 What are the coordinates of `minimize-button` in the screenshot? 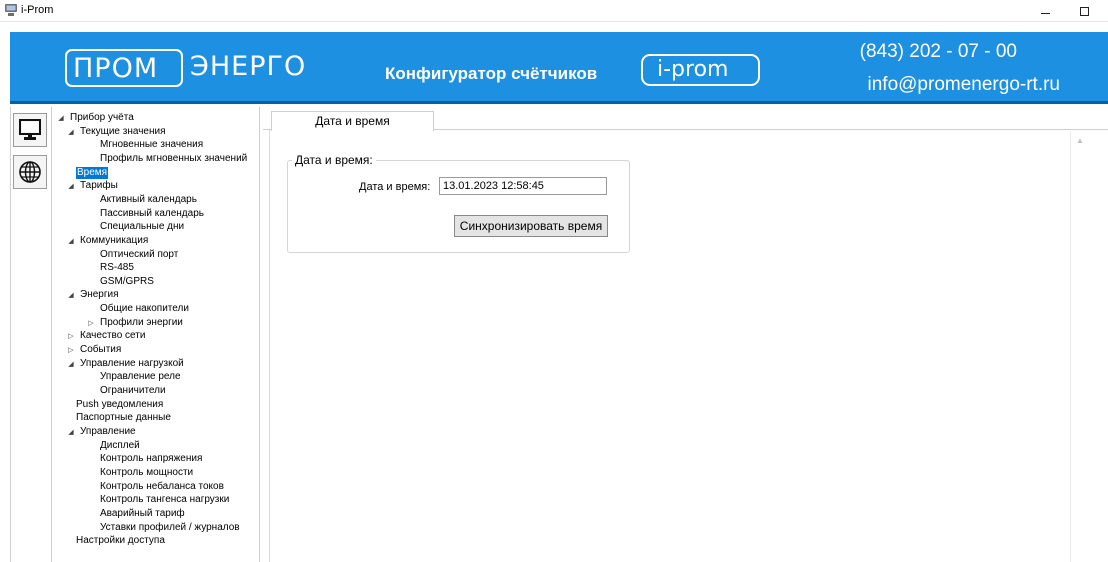 It's located at (1045, 11).